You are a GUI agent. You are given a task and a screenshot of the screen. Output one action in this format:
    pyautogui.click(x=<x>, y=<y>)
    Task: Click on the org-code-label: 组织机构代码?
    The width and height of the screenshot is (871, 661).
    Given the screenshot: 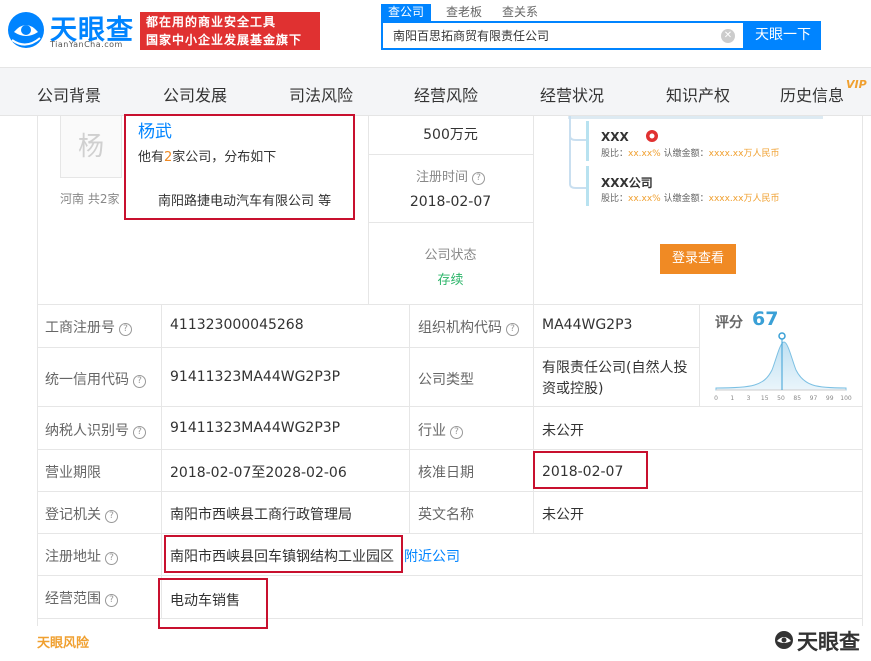 What is the action you would take?
    pyautogui.click(x=468, y=327)
    